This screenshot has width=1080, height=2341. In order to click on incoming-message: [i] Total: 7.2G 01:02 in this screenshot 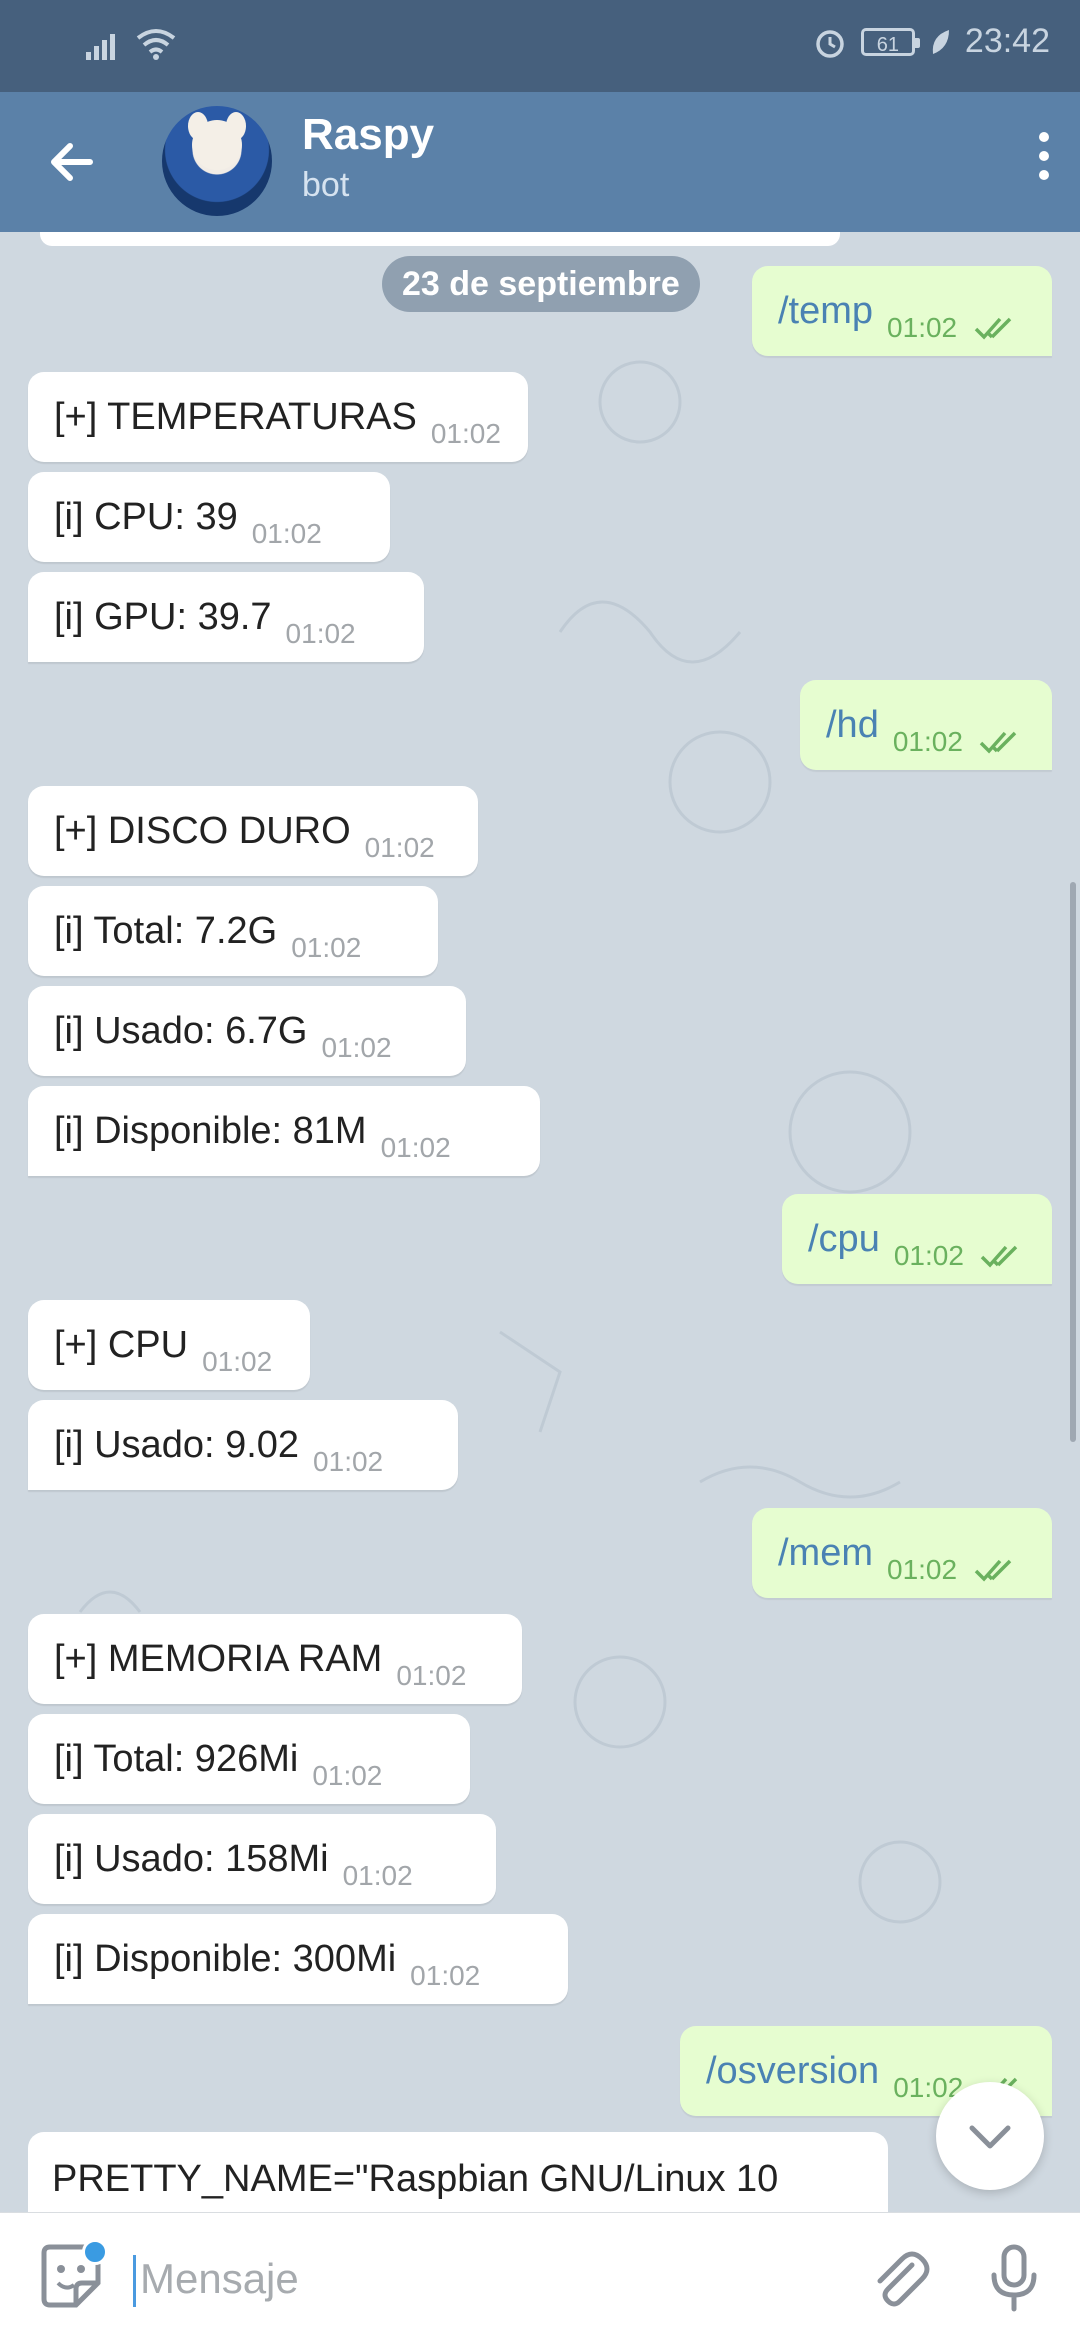, I will do `click(233, 931)`.